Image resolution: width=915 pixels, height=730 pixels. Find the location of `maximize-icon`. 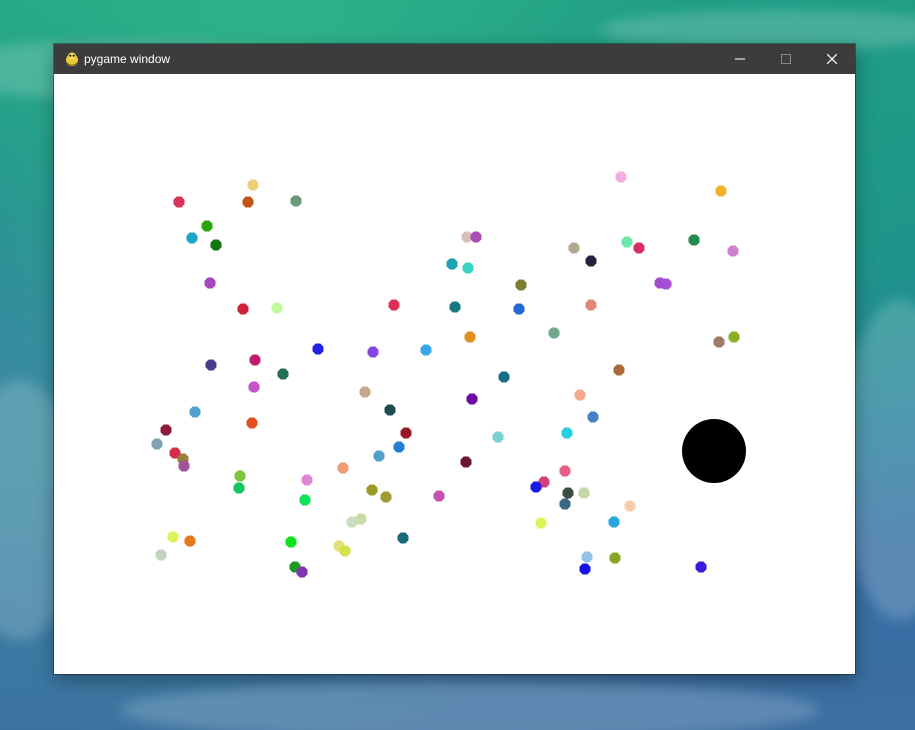

maximize-icon is located at coordinates (786, 59).